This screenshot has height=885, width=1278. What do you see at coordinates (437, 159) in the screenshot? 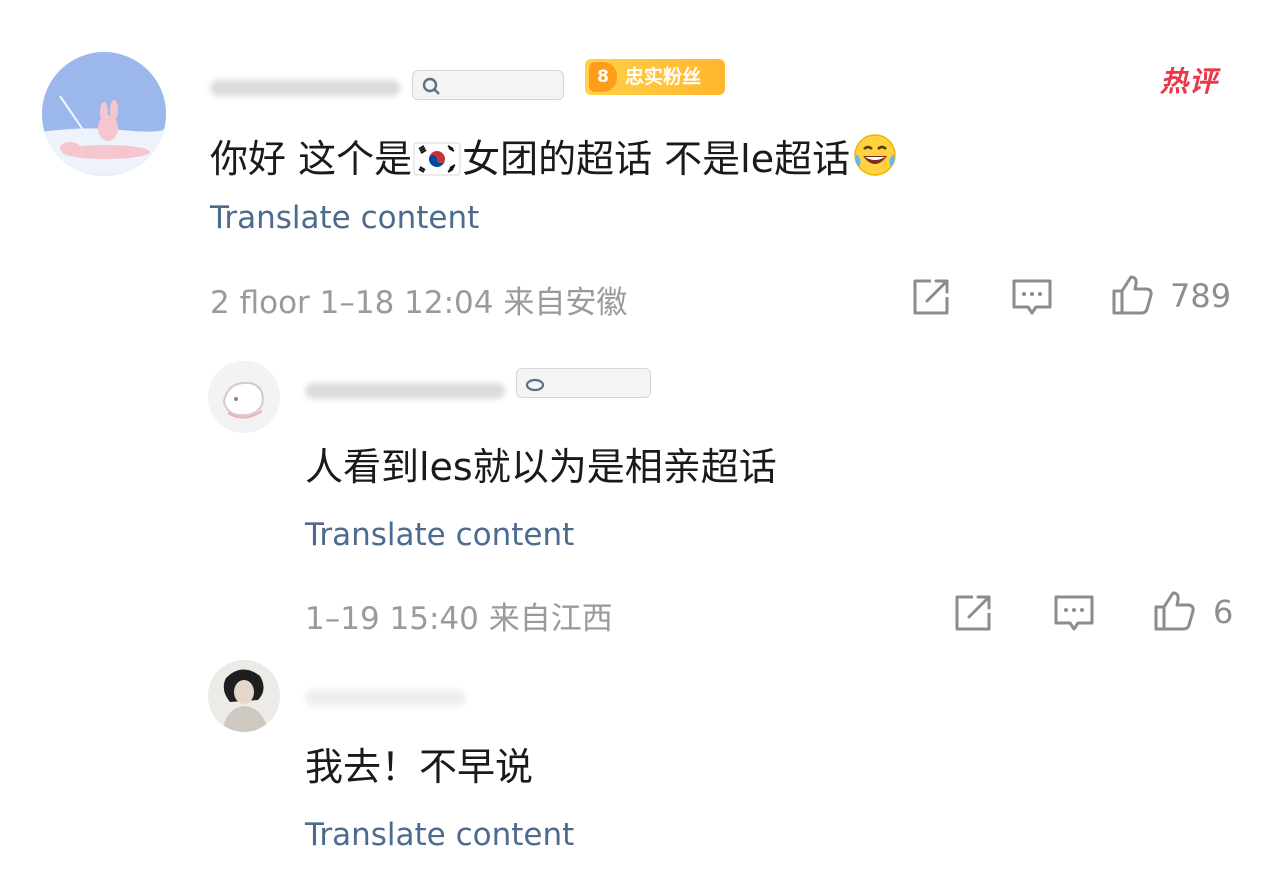
I see `korea-flag-icon` at bounding box center [437, 159].